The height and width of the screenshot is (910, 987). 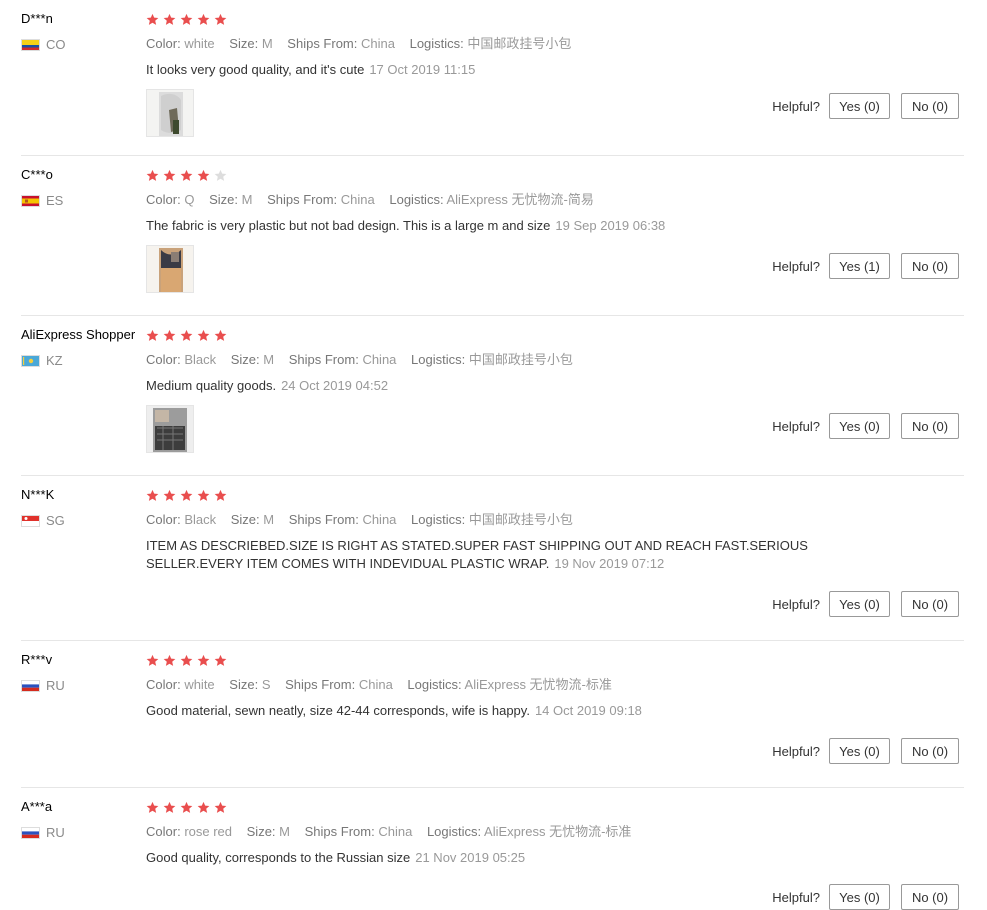 What do you see at coordinates (859, 266) in the screenshot?
I see `helpful-yes-button: Yes (1)` at bounding box center [859, 266].